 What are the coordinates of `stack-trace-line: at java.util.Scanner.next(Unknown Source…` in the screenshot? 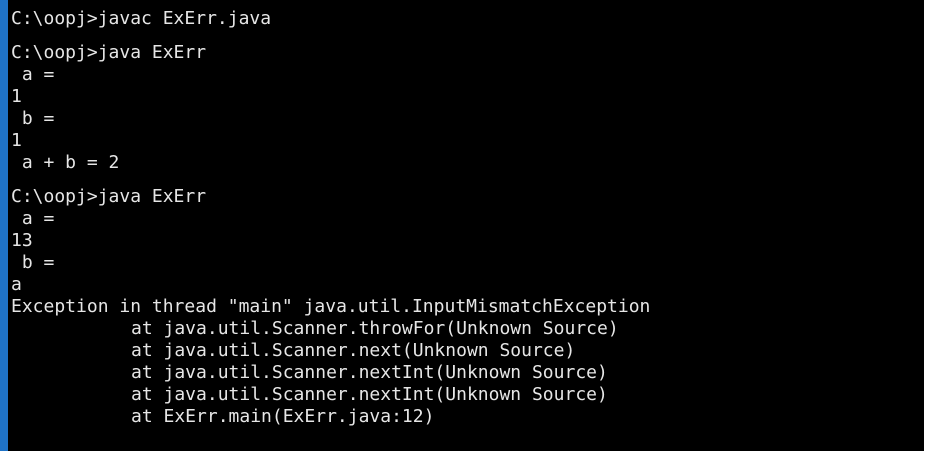 It's located at (353, 350).